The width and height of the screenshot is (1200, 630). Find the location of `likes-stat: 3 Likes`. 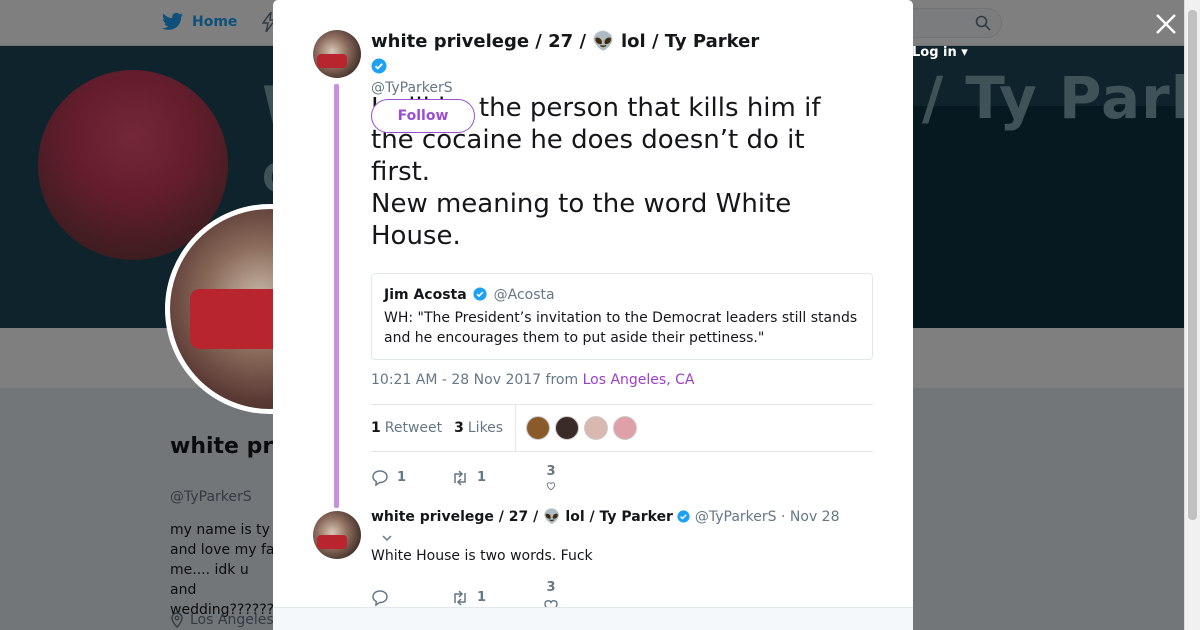

likes-stat: 3 Likes is located at coordinates (478, 428).